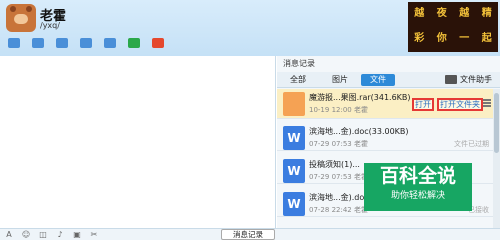  I want to click on file-status: 文件已过期, so click(471, 144).